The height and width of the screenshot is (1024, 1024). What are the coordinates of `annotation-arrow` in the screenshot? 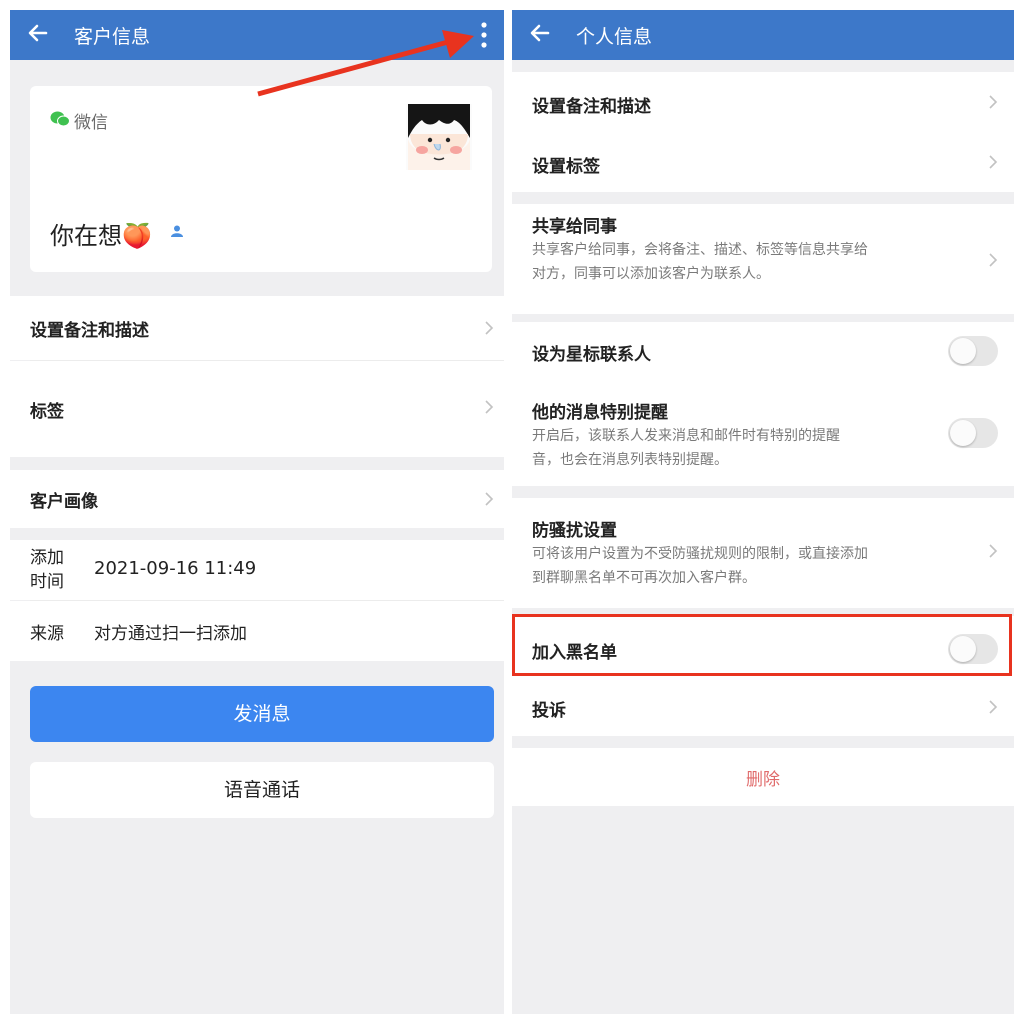 It's located at (365, 63).